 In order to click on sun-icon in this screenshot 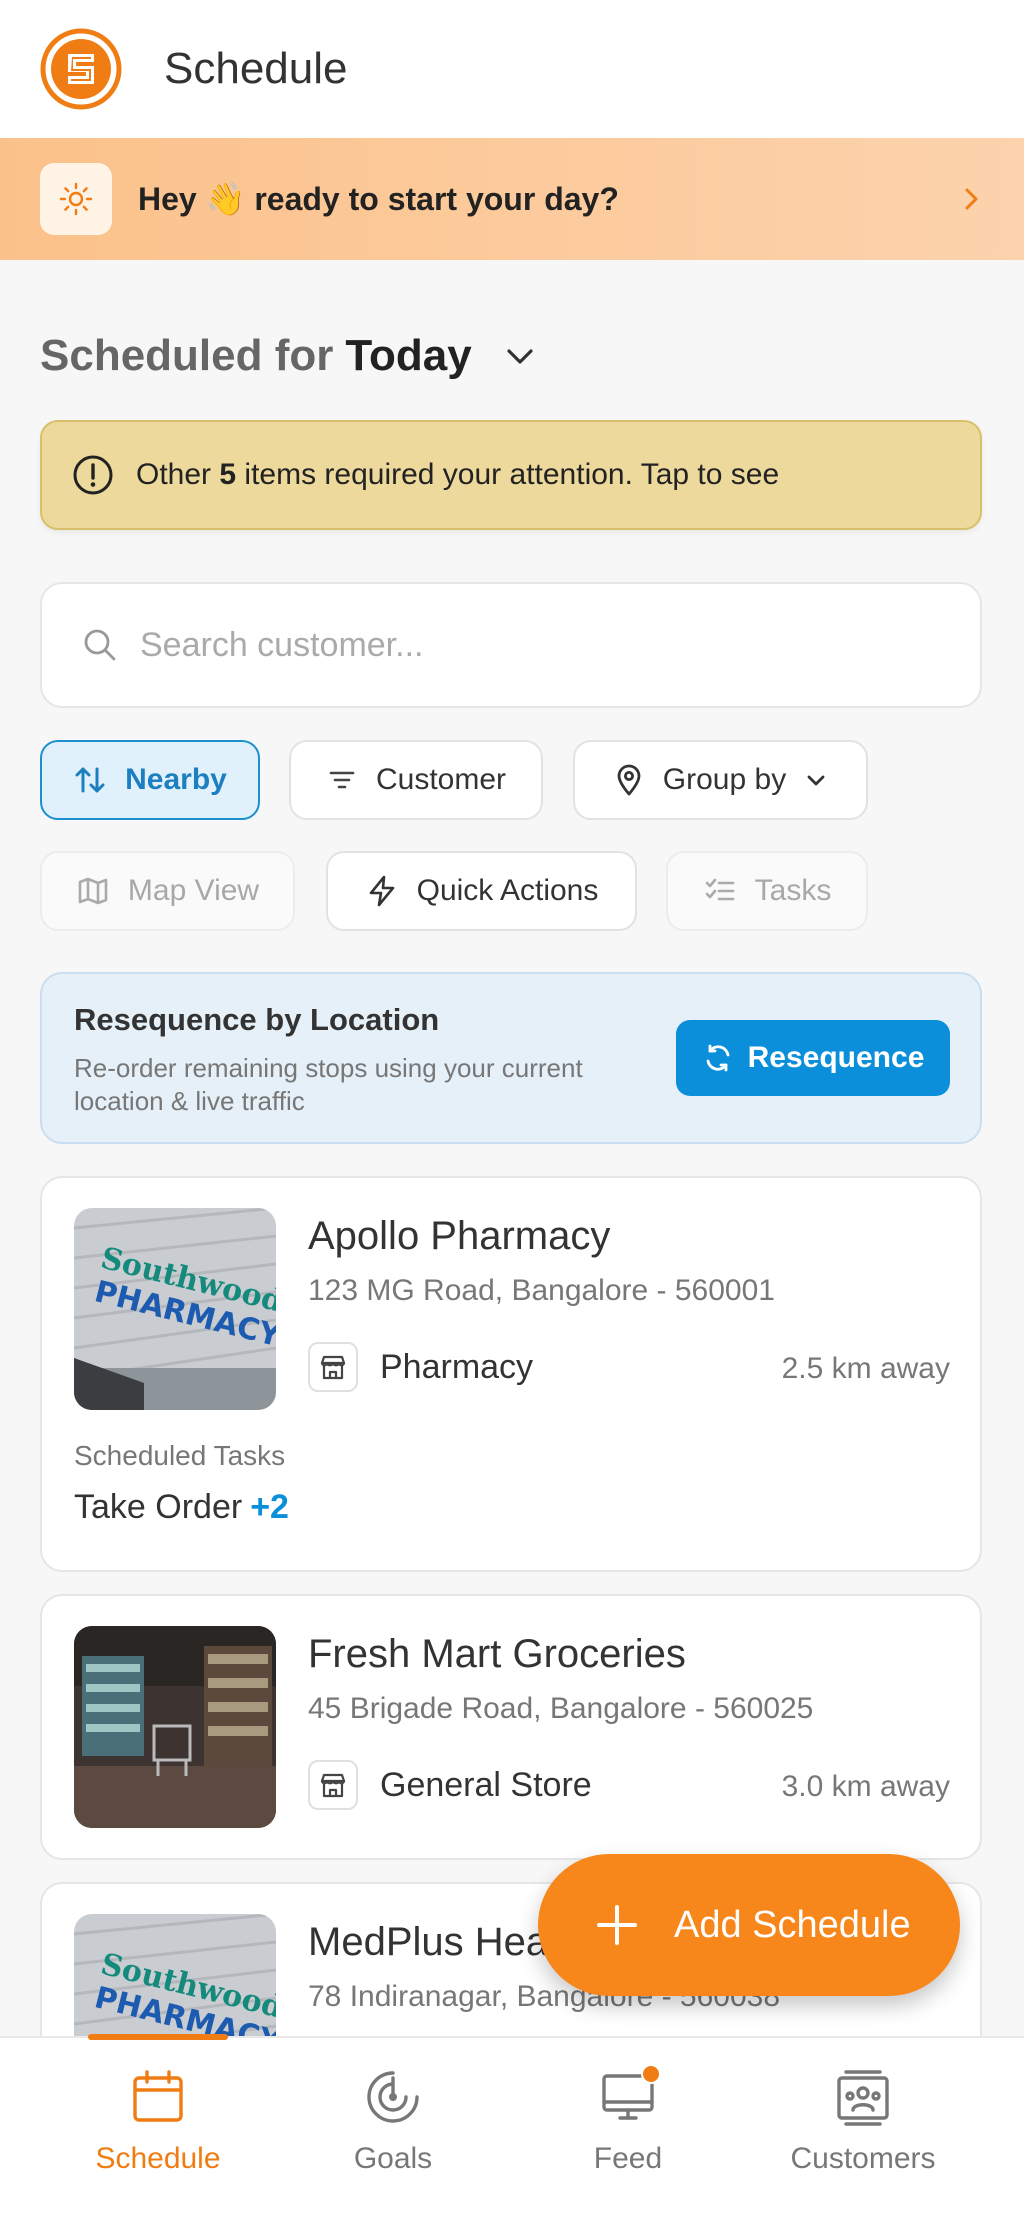, I will do `click(76, 199)`.